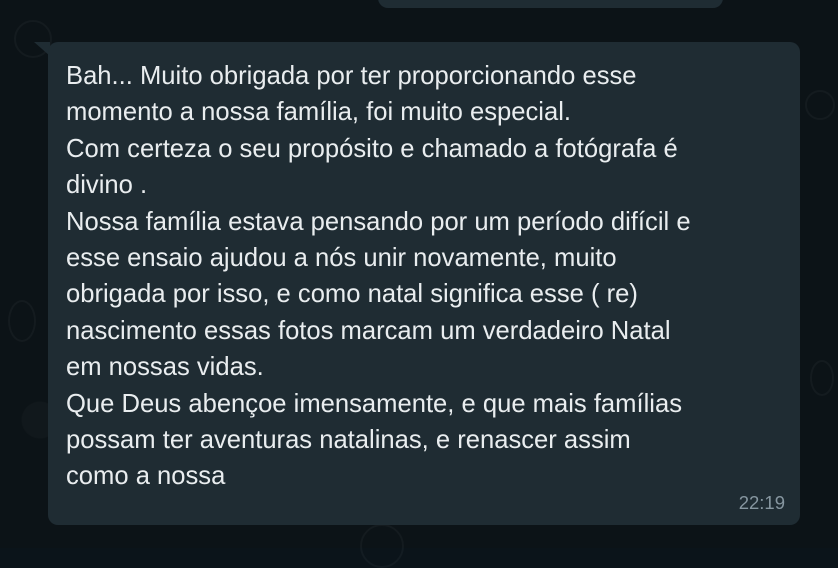 The height and width of the screenshot is (568, 838). Describe the element at coordinates (550, 4) in the screenshot. I see `previous-message-bubble` at that location.